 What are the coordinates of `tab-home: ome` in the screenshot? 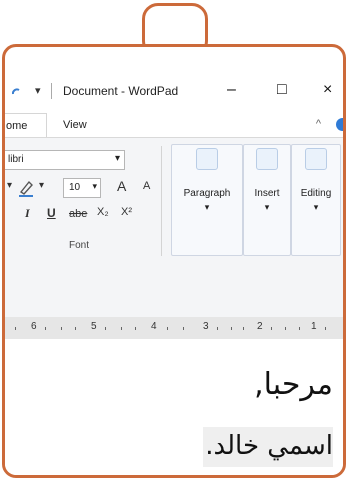 It's located at (26, 126).